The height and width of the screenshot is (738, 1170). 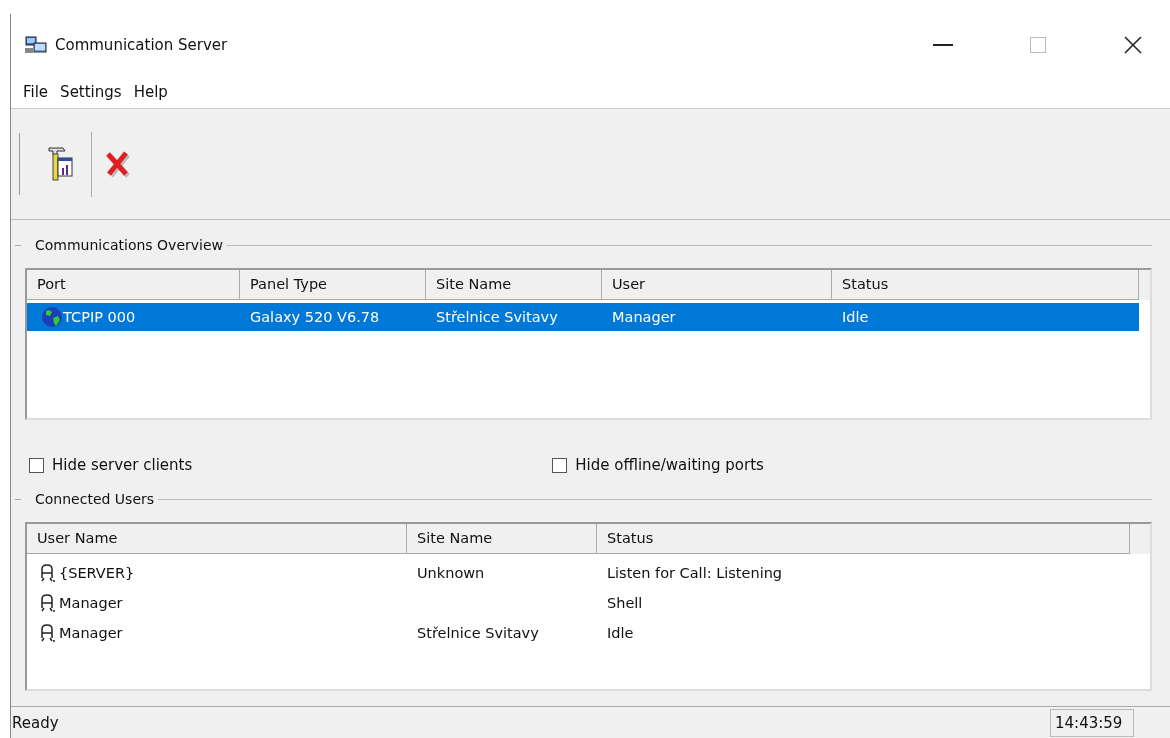 What do you see at coordinates (52, 317) in the screenshot?
I see `globe-icon` at bounding box center [52, 317].